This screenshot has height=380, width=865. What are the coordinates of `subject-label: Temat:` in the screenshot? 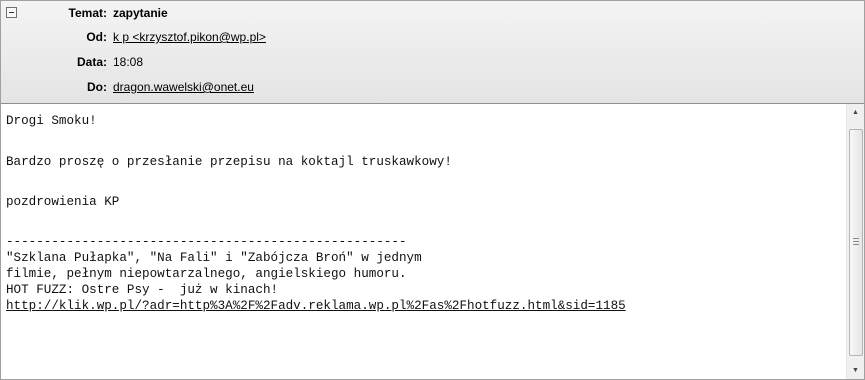 It's located at (87, 13).